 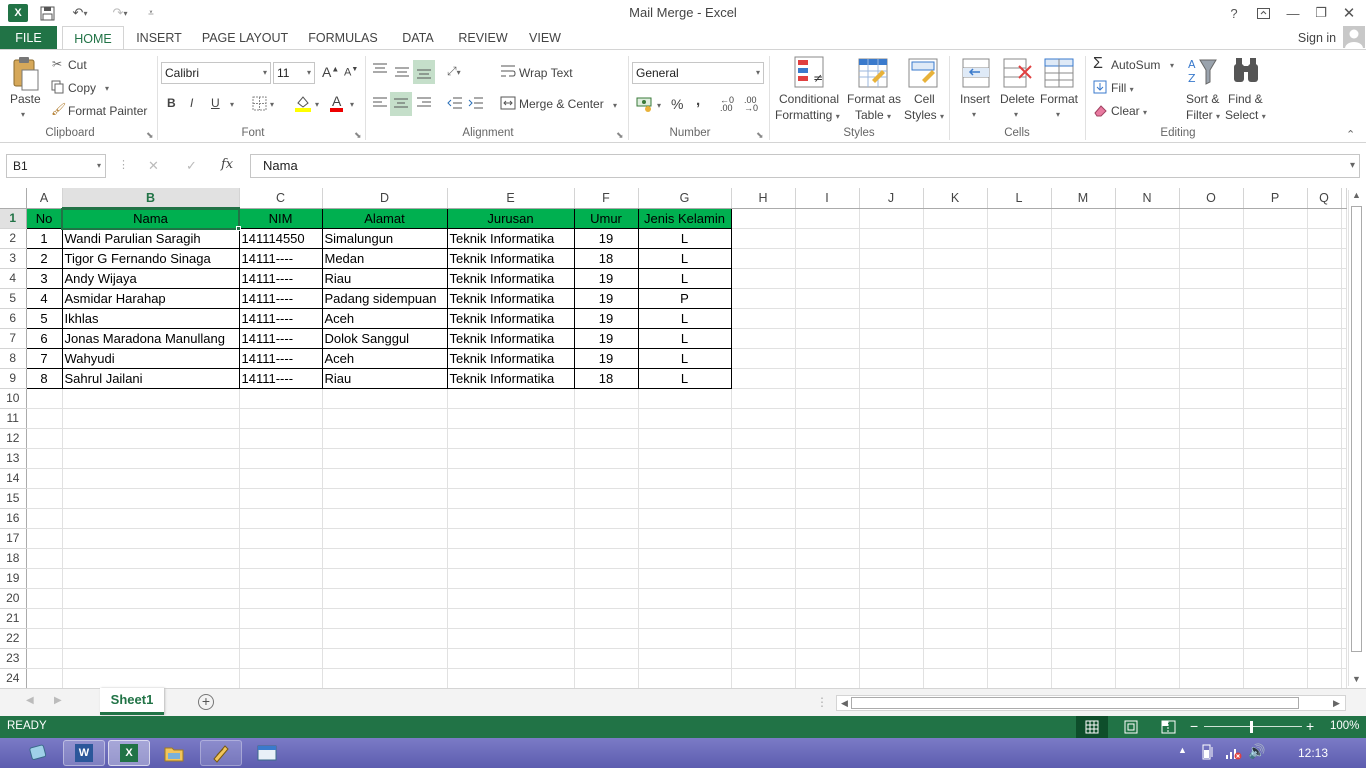 I want to click on orientation-icon: ⤢▾, so click(x=454, y=71).